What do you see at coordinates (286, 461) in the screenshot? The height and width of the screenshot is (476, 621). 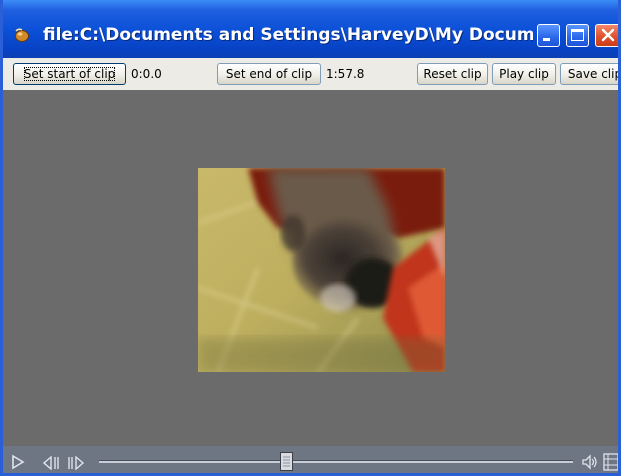 I see `seek-thumb` at bounding box center [286, 461].